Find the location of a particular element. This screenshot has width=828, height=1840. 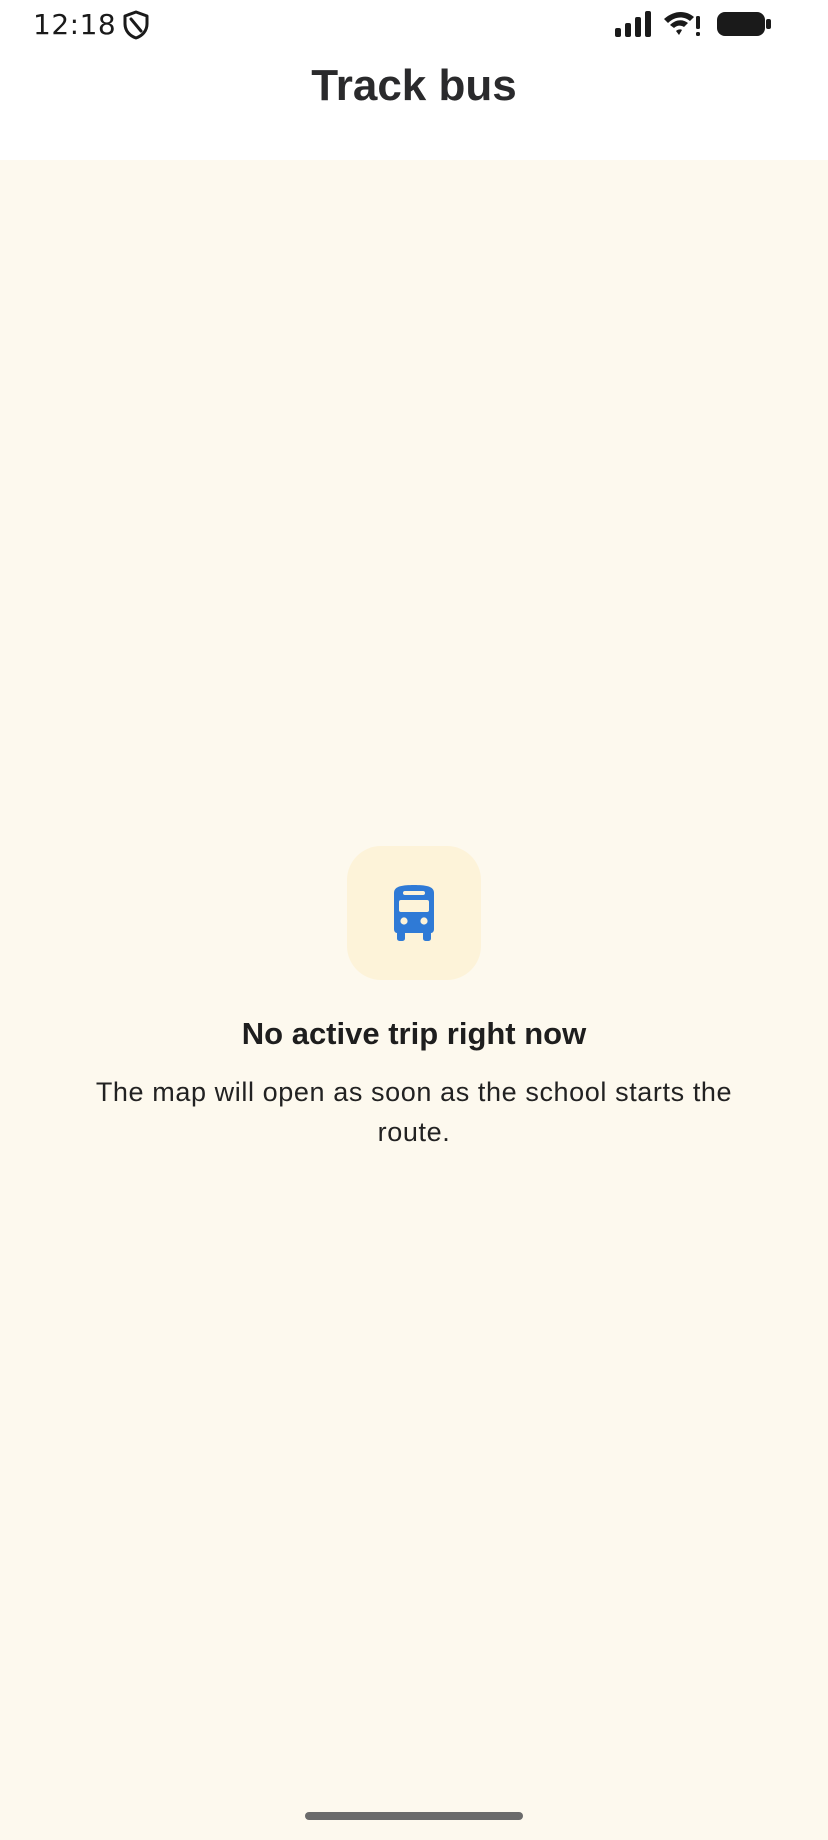

signal-icon is located at coordinates (633, 24).